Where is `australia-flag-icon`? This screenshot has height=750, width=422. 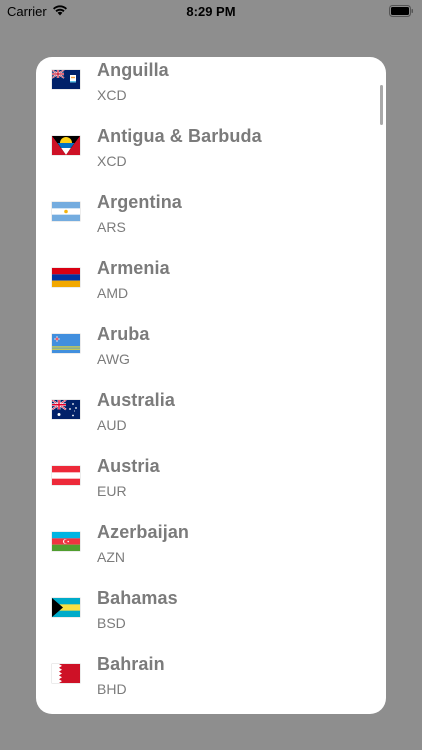
australia-flag-icon is located at coordinates (66, 409).